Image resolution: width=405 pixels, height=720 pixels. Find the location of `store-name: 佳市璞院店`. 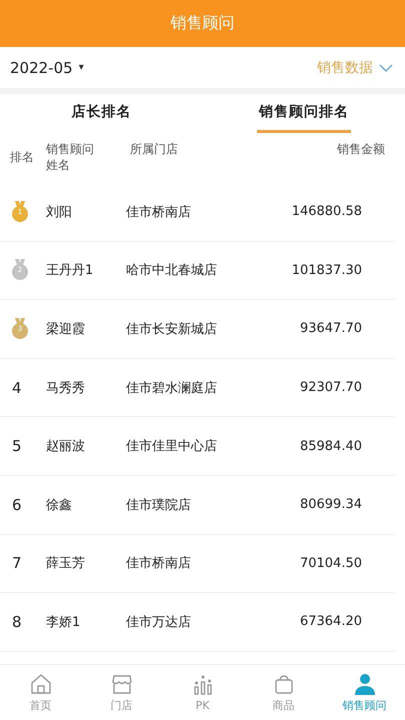

store-name: 佳市璞院店 is located at coordinates (159, 505).